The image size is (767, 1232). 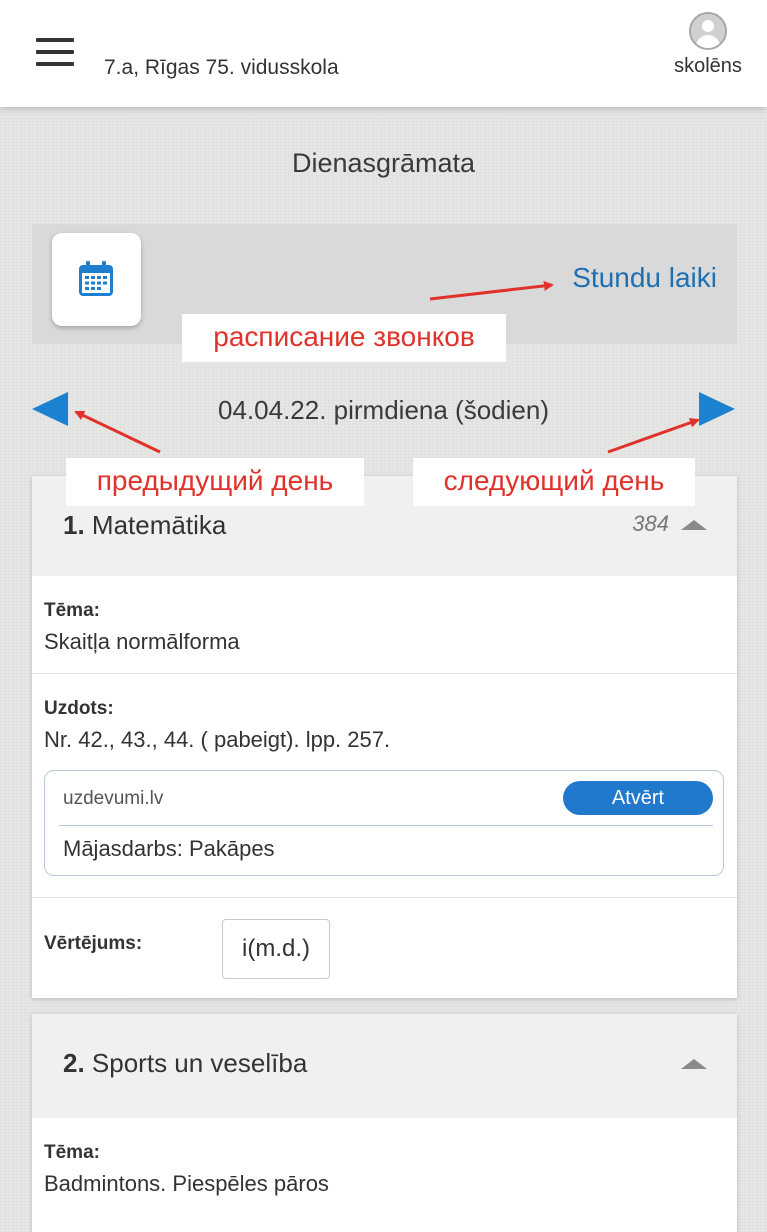 I want to click on current-date-label: 04.04.22. pirmdiena (šodien), so click(x=383, y=410).